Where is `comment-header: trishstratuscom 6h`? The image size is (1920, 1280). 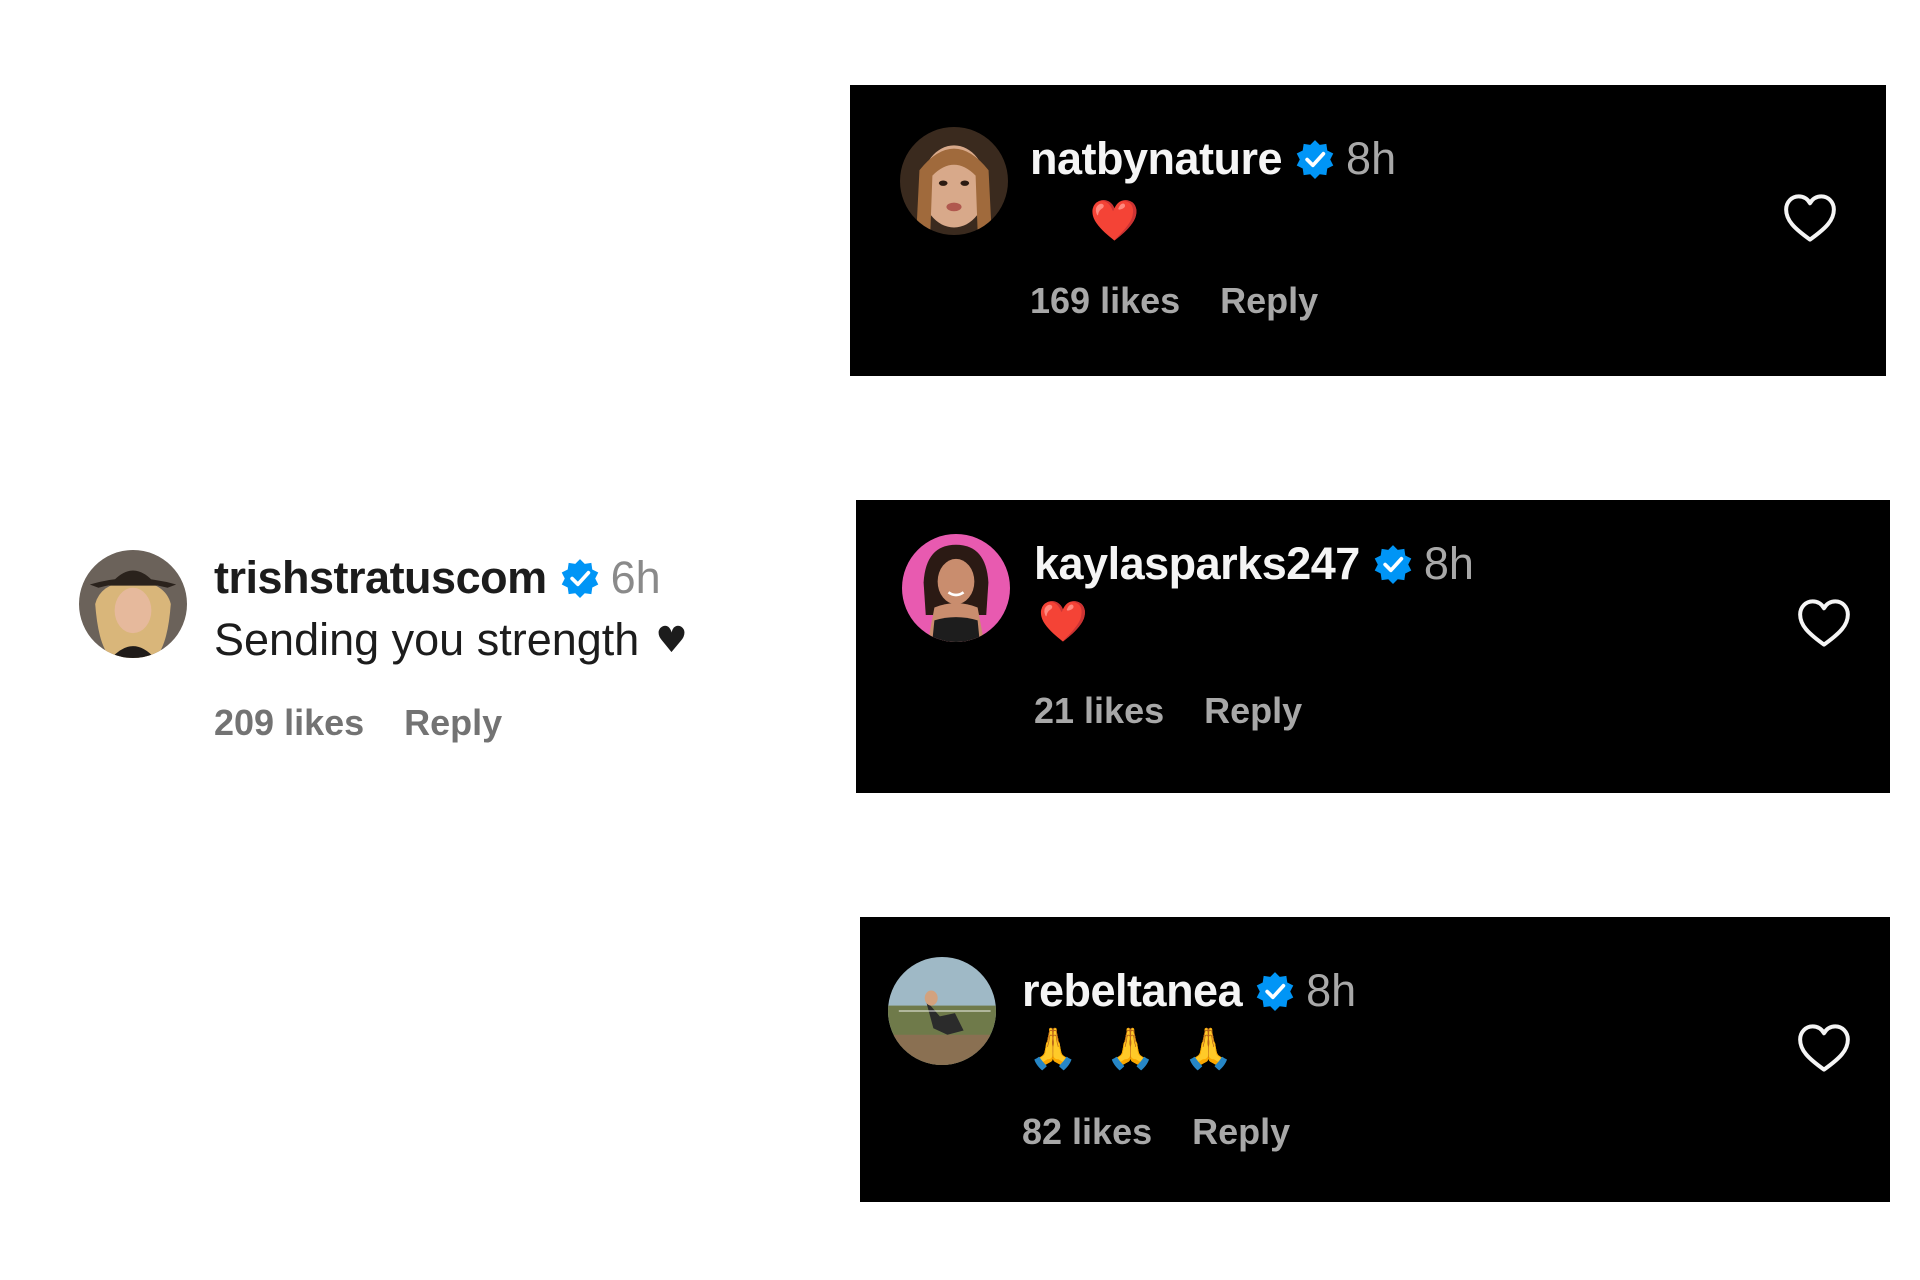 comment-header: trishstratuscom 6h is located at coordinates (437, 578).